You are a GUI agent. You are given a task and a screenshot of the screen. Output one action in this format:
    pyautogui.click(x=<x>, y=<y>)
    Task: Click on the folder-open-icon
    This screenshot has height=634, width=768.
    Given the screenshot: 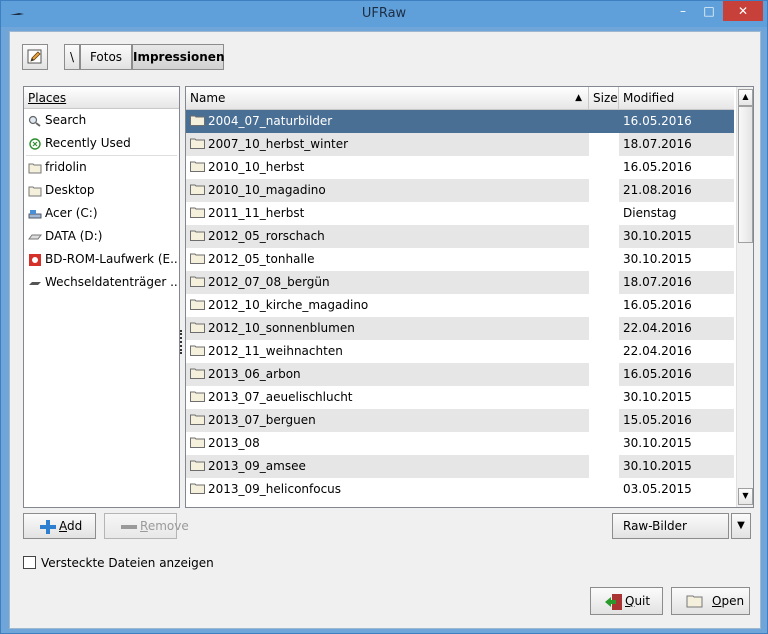 What is the action you would take?
    pyautogui.click(x=694, y=601)
    